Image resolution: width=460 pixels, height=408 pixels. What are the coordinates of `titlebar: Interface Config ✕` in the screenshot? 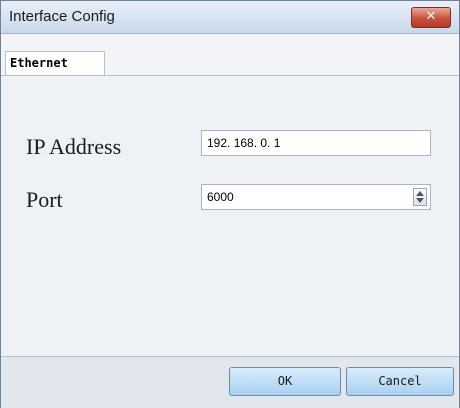 It's located at (230, 17).